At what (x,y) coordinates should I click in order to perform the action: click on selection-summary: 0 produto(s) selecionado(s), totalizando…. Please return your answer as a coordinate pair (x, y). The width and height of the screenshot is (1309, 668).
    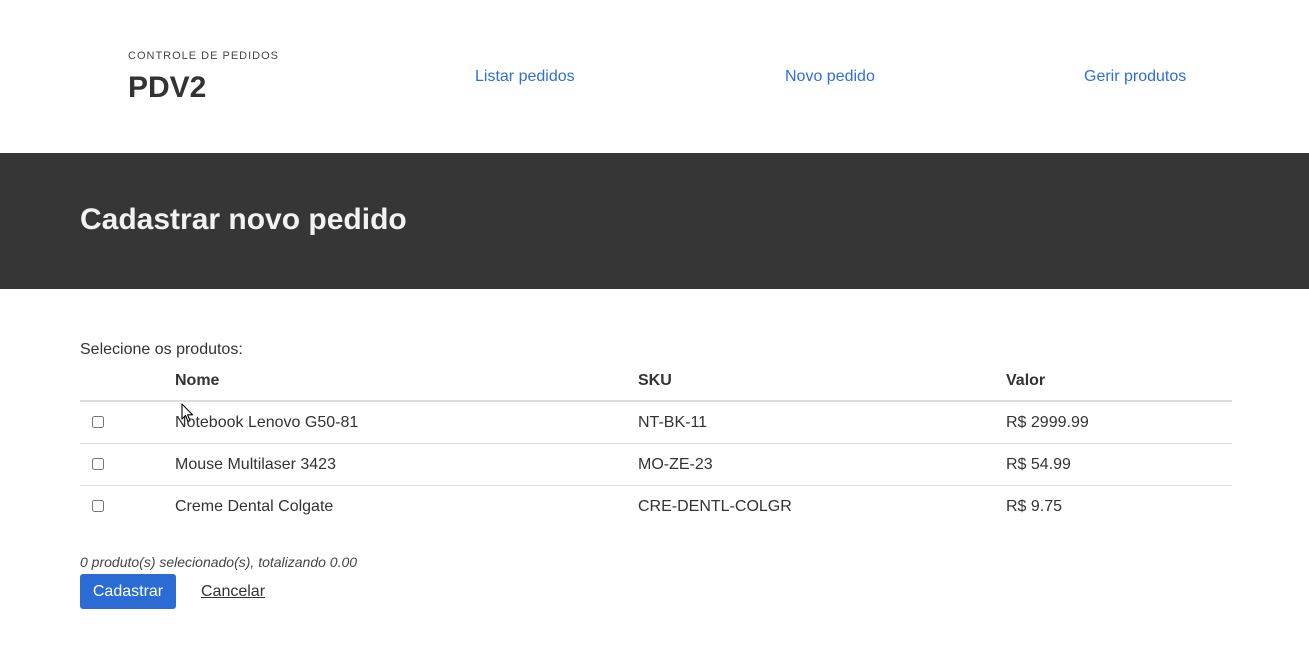
    Looking at the image, I should click on (219, 562).